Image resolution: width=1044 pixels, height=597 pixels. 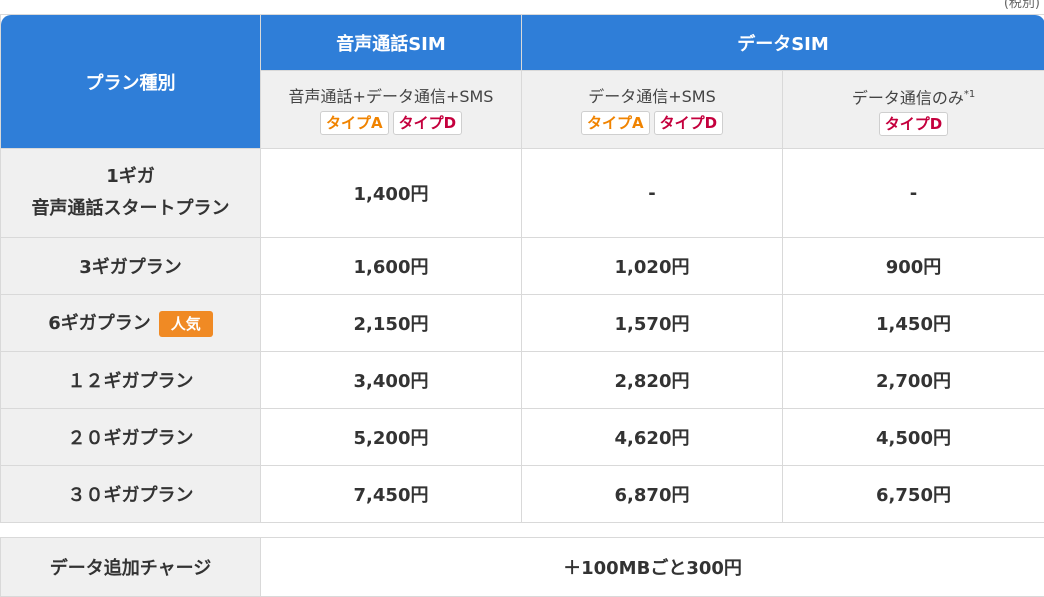 What do you see at coordinates (913, 266) in the screenshot?
I see `price-cell: 900円` at bounding box center [913, 266].